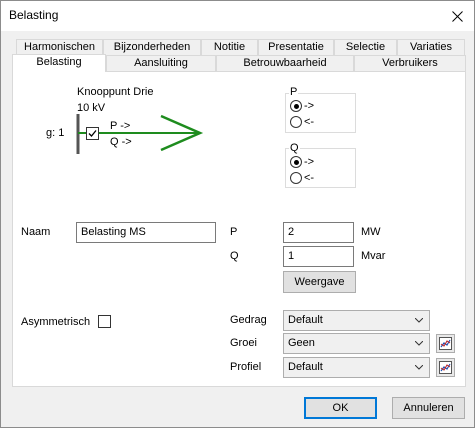 This screenshot has height=428, width=475. I want to click on weergave-button: Weergave, so click(319, 282).